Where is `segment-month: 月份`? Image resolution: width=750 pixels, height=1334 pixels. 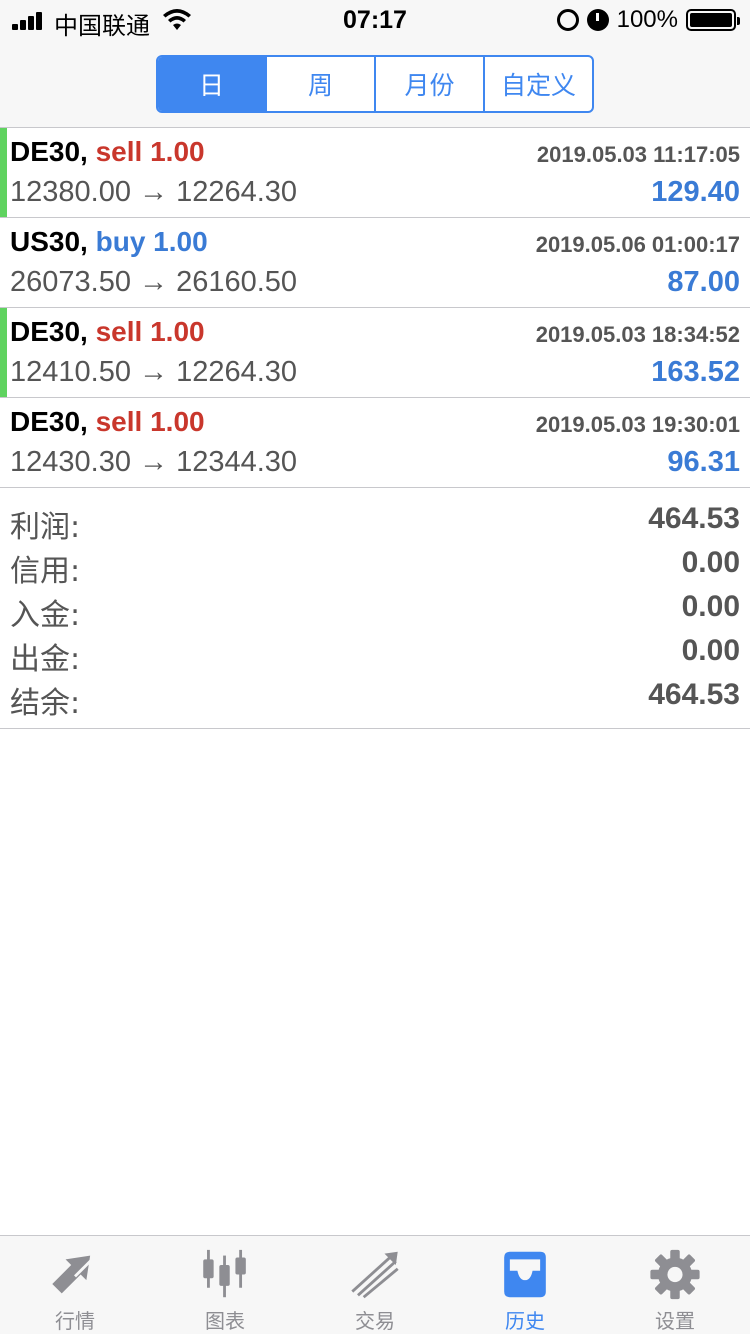
segment-month: 月份 is located at coordinates (428, 84).